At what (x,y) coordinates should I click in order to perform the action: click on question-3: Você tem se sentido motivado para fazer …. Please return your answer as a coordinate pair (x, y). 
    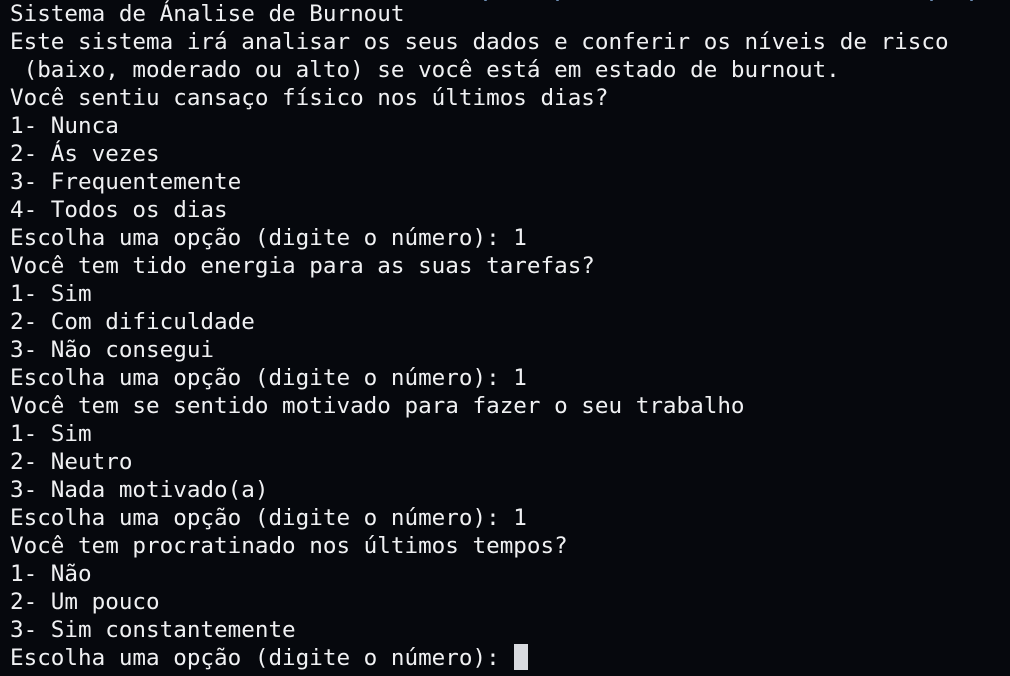
    Looking at the image, I should click on (377, 406).